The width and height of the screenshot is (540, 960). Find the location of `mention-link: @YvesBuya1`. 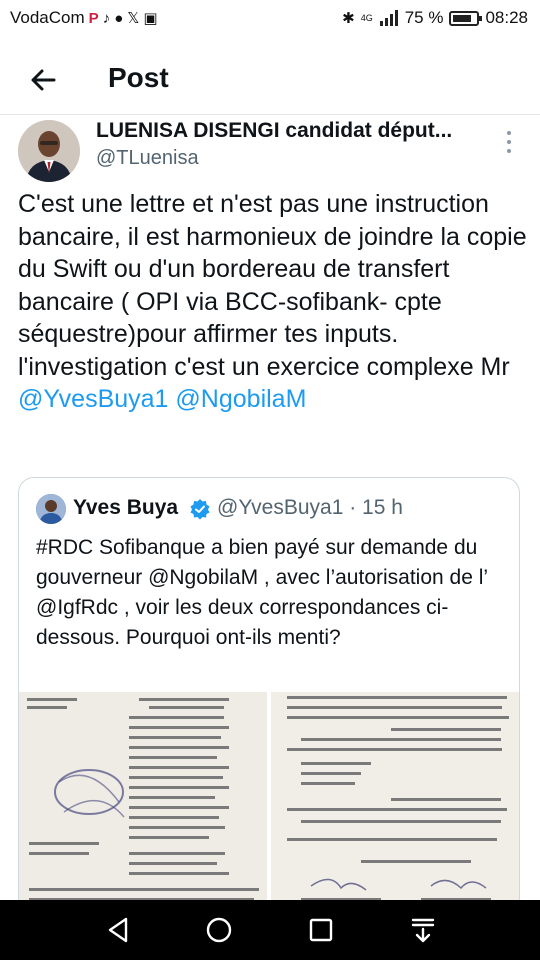

mention-link: @YvesBuya1 is located at coordinates (93, 399).